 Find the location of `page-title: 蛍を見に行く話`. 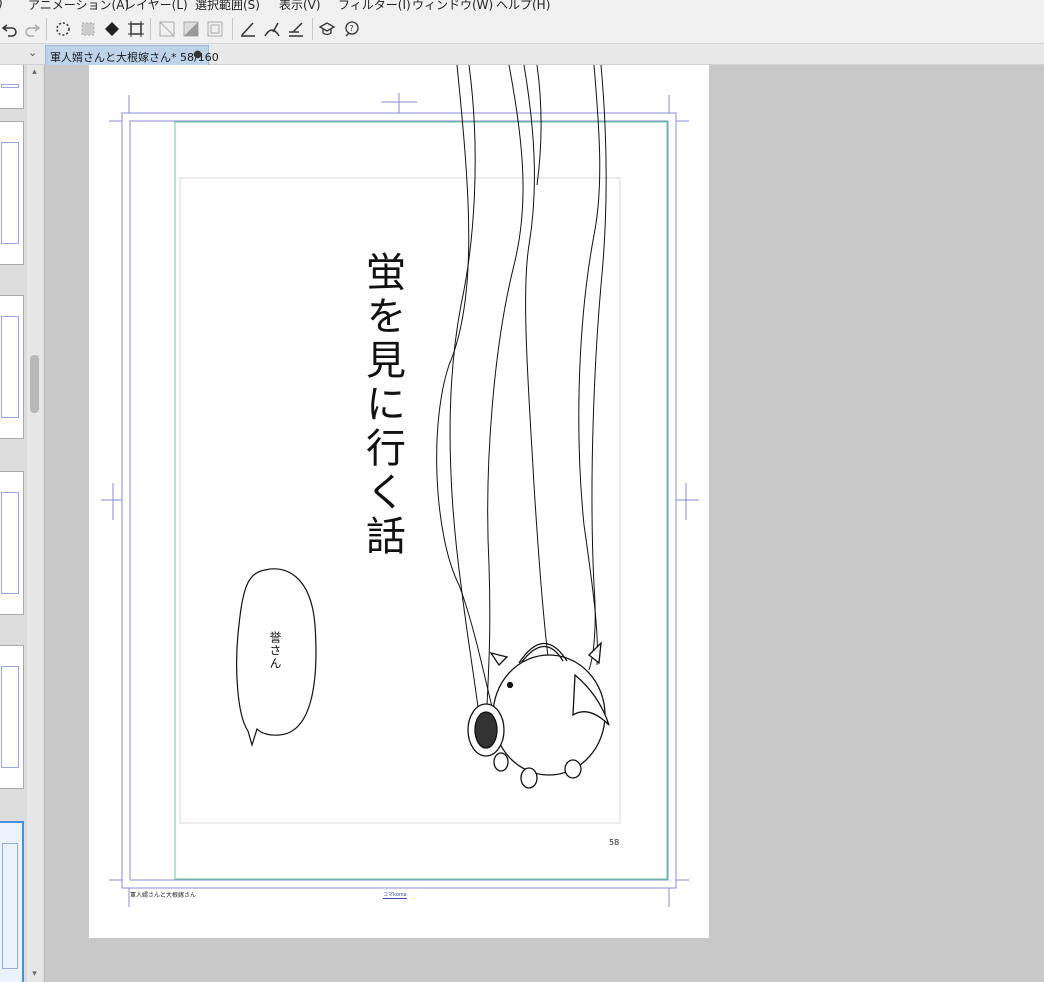

page-title: 蛍を見に行く話 is located at coordinates (382, 405).